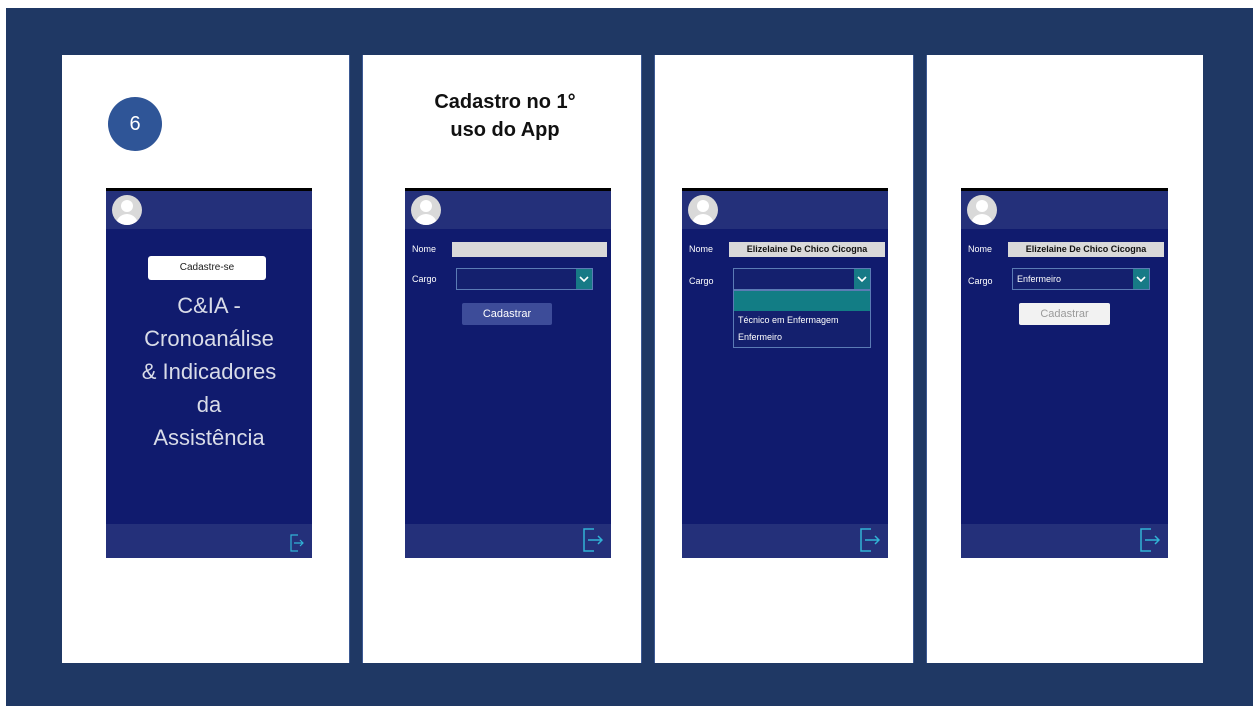 The image size is (1253, 706). What do you see at coordinates (505, 116) in the screenshot?
I see `page-heading: Cadastro no 1° uso do App` at bounding box center [505, 116].